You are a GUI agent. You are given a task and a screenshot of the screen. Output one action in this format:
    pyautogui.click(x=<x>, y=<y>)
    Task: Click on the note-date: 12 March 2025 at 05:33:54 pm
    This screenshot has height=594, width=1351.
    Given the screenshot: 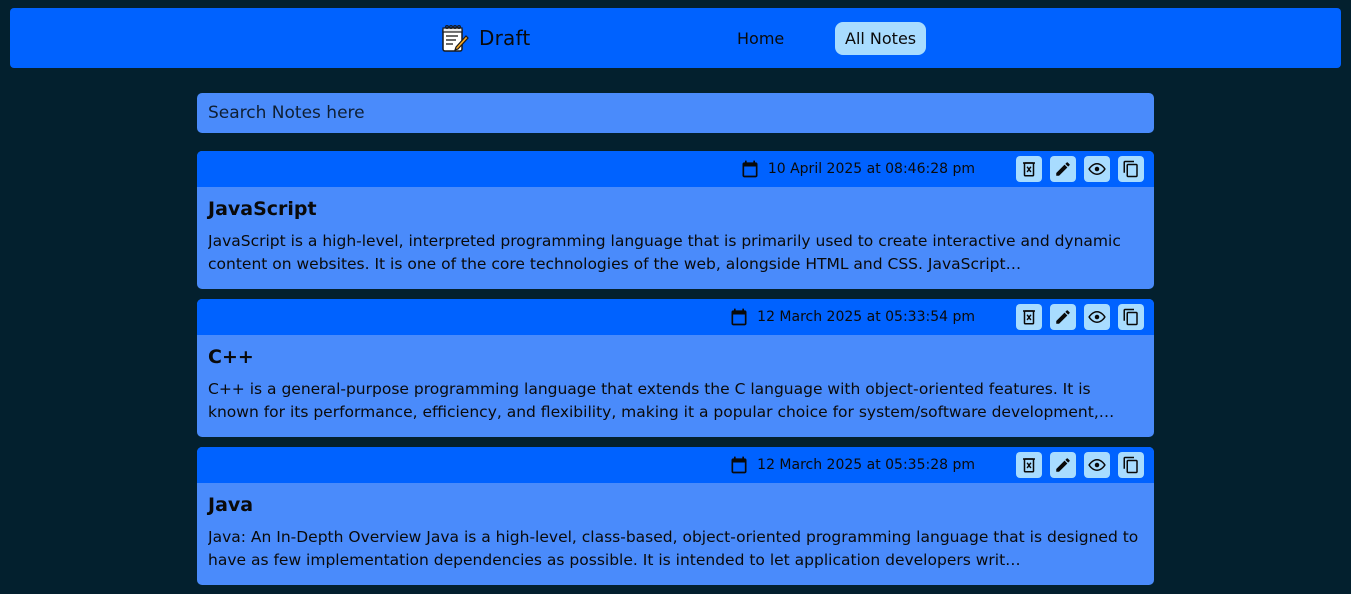 What is the action you would take?
    pyautogui.click(x=852, y=317)
    